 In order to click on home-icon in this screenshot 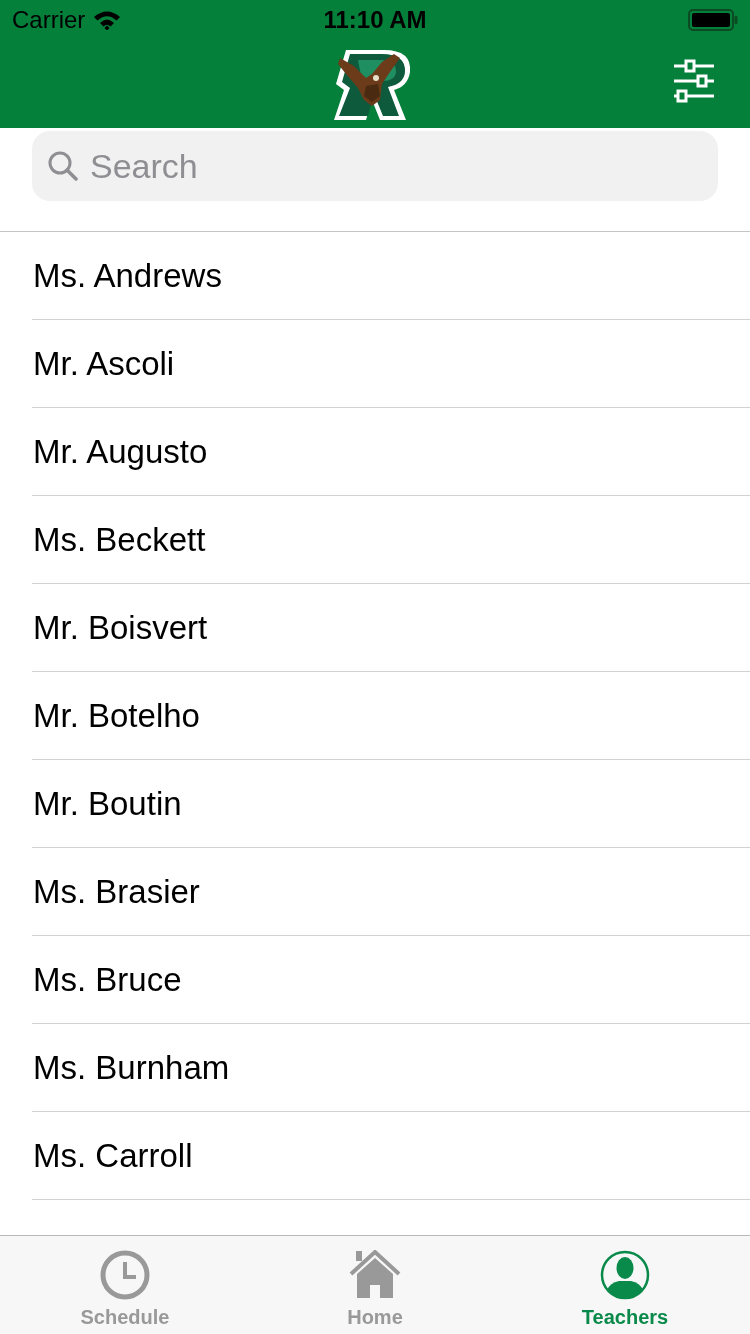, I will do `click(375, 1275)`.